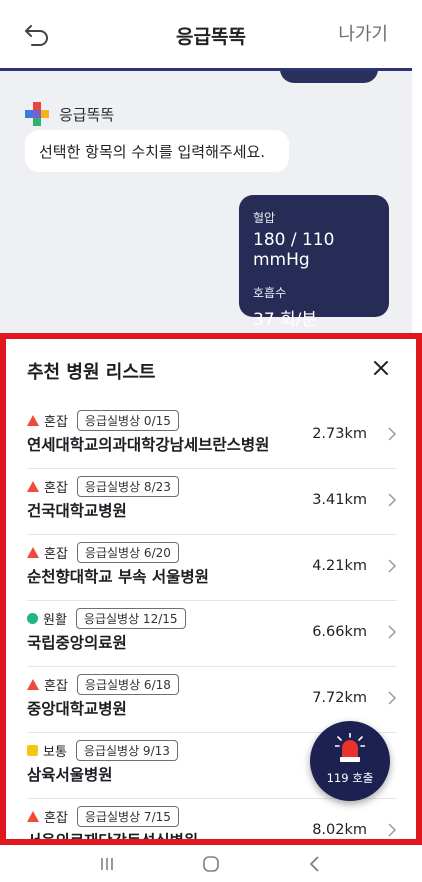  What do you see at coordinates (363, 33) in the screenshot?
I see `exit-button: 나가기` at bounding box center [363, 33].